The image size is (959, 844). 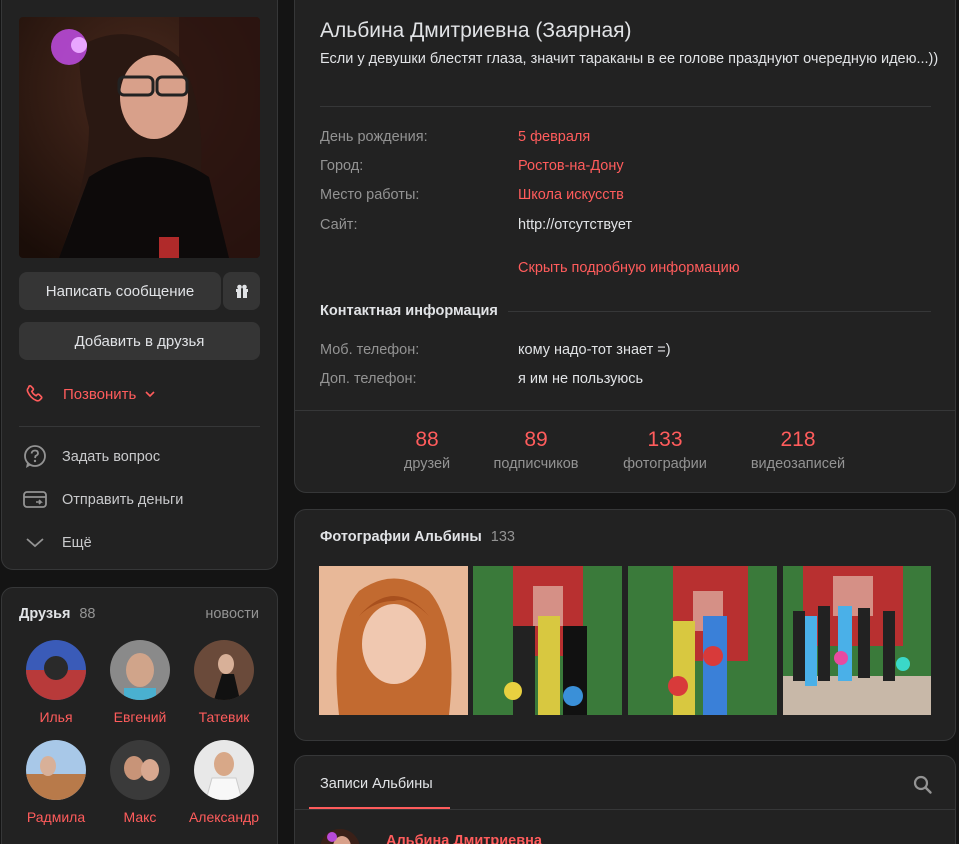 I want to click on contacts-divider, so click(x=719, y=311).